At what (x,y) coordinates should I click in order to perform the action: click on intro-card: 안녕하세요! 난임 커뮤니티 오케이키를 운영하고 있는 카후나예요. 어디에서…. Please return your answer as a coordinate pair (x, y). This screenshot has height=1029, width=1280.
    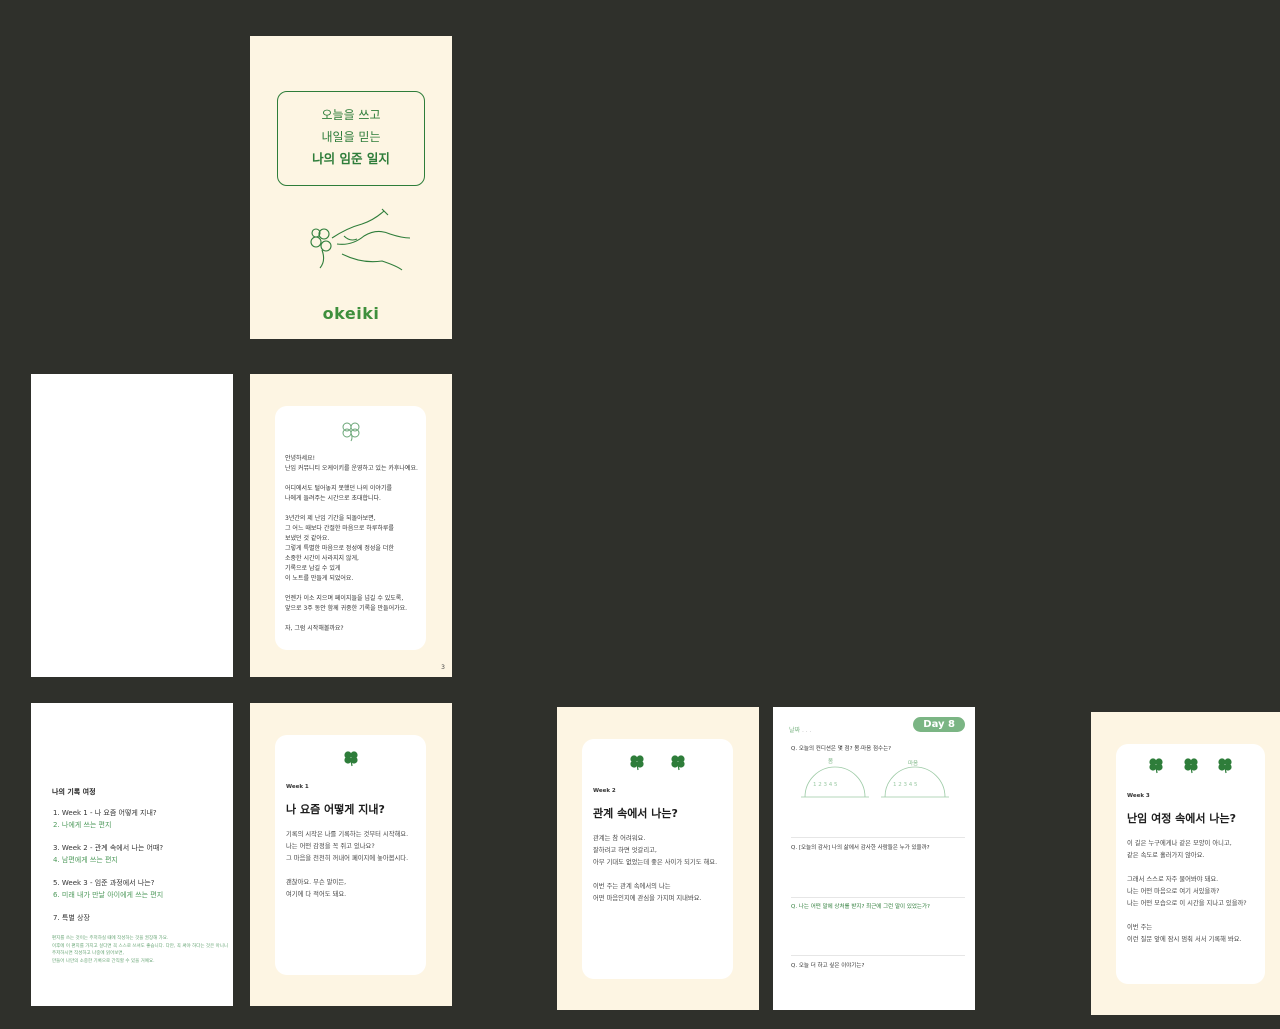
    Looking at the image, I should click on (350, 528).